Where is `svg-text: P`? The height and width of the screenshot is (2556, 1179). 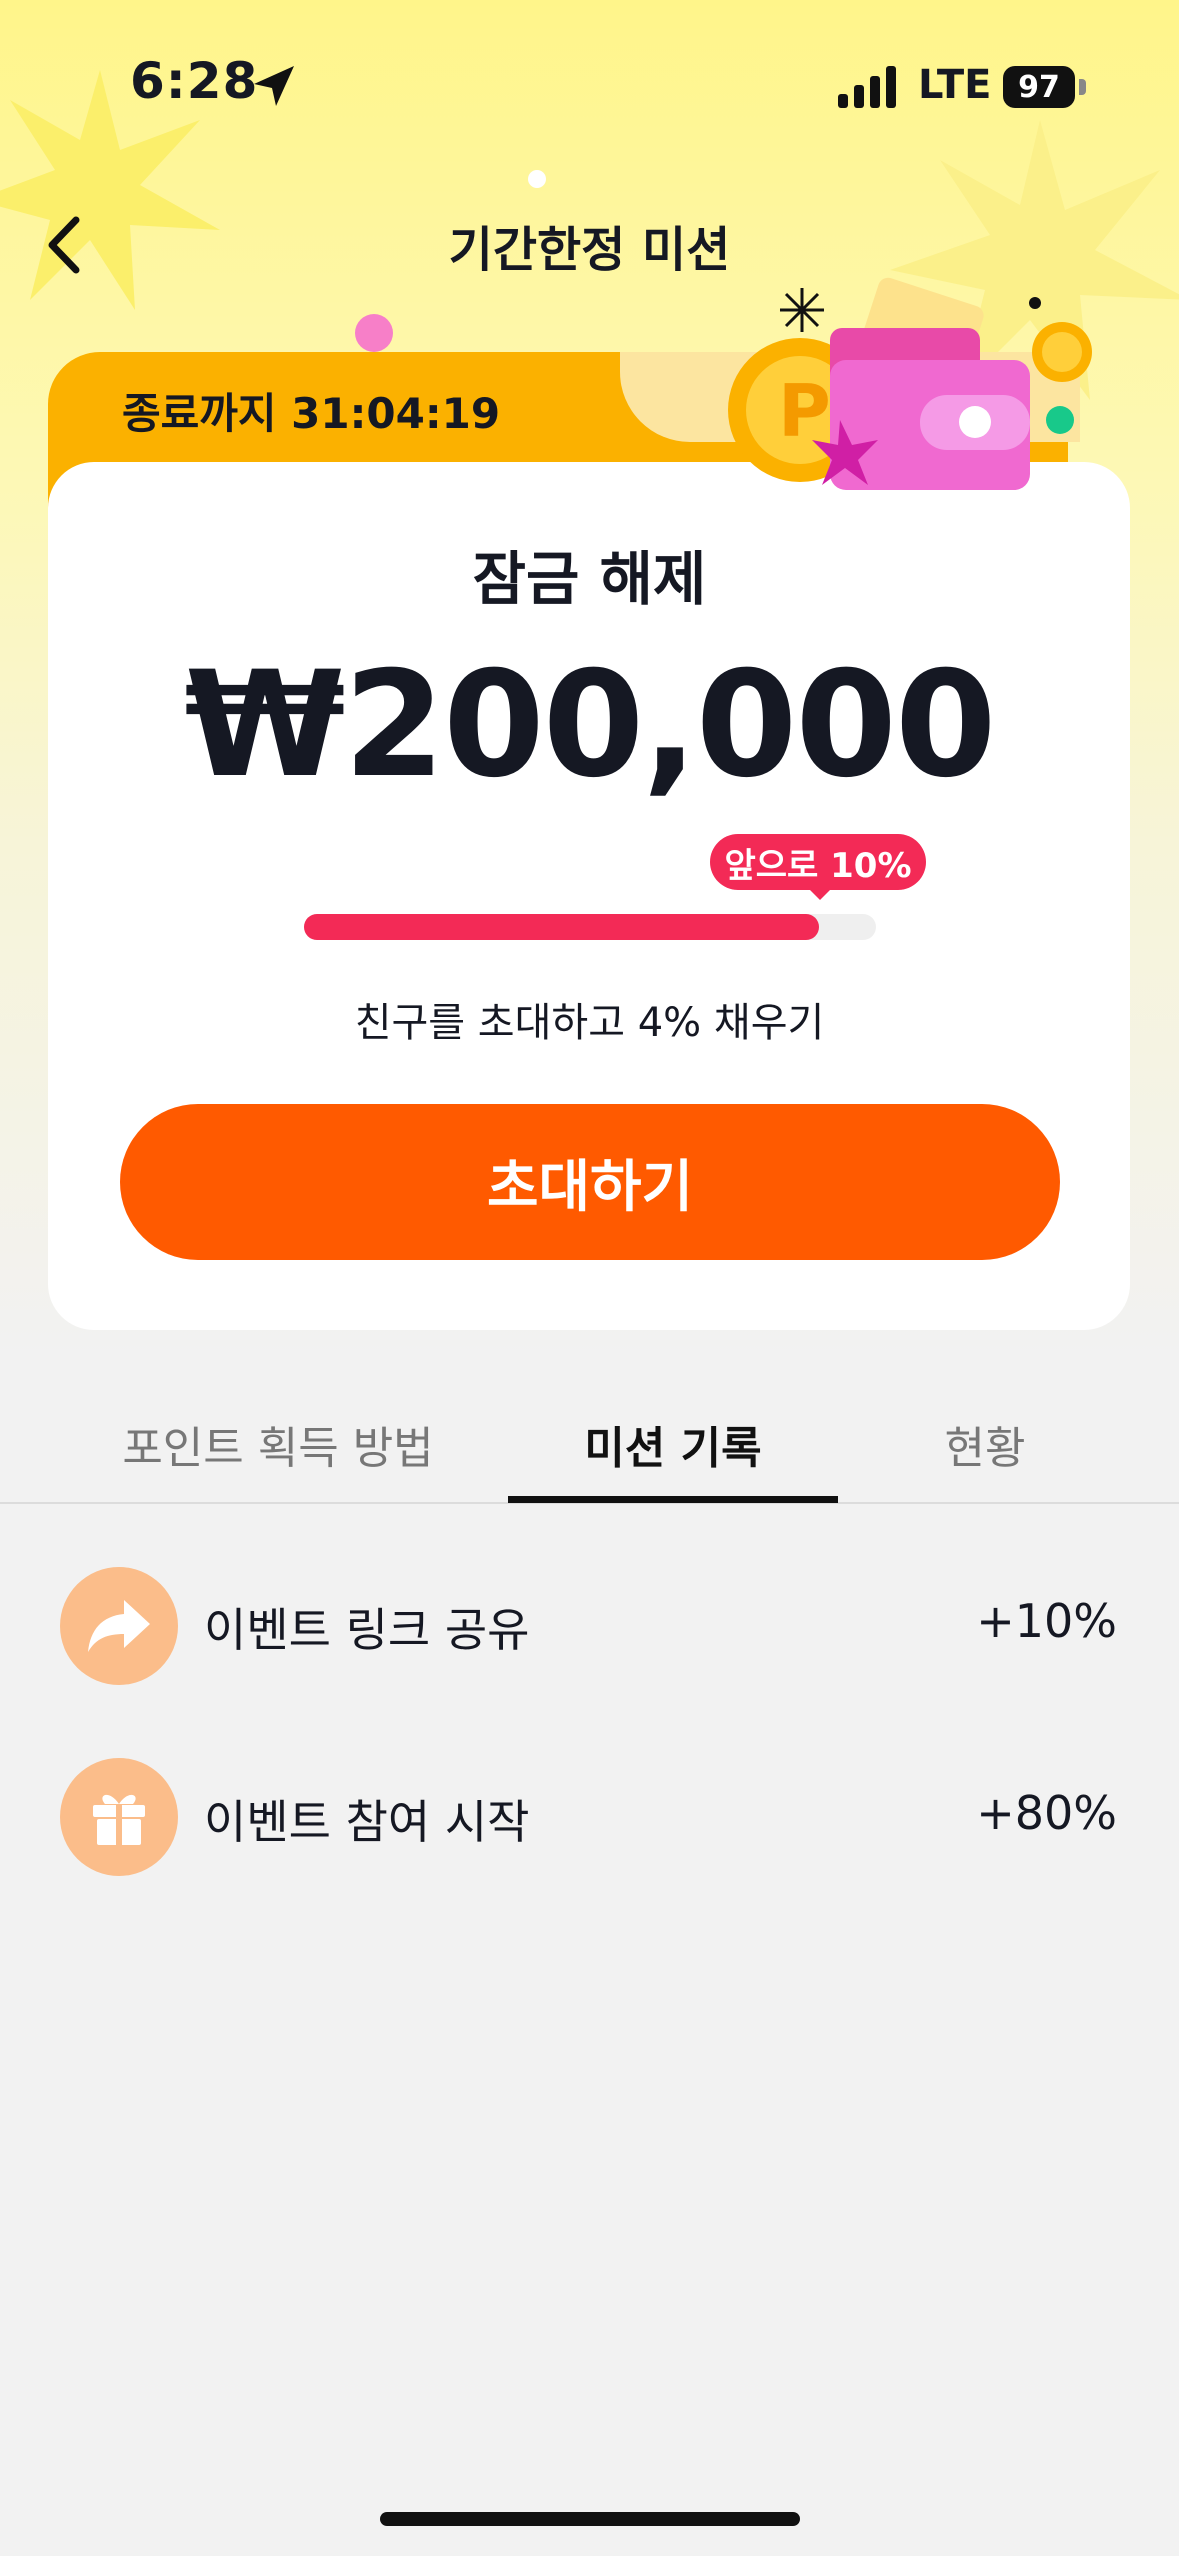 svg-text: P is located at coordinates (804, 411).